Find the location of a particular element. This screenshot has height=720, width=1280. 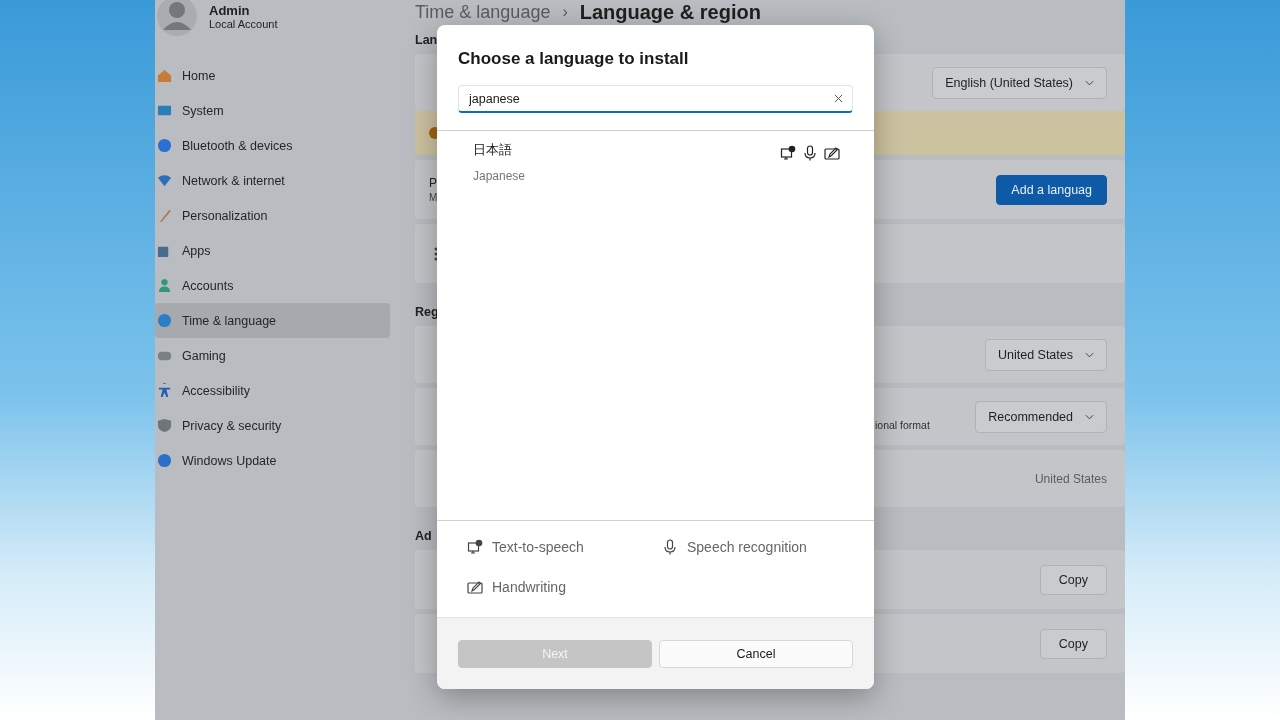

dialog-title: Choose a language to install is located at coordinates (574, 59).